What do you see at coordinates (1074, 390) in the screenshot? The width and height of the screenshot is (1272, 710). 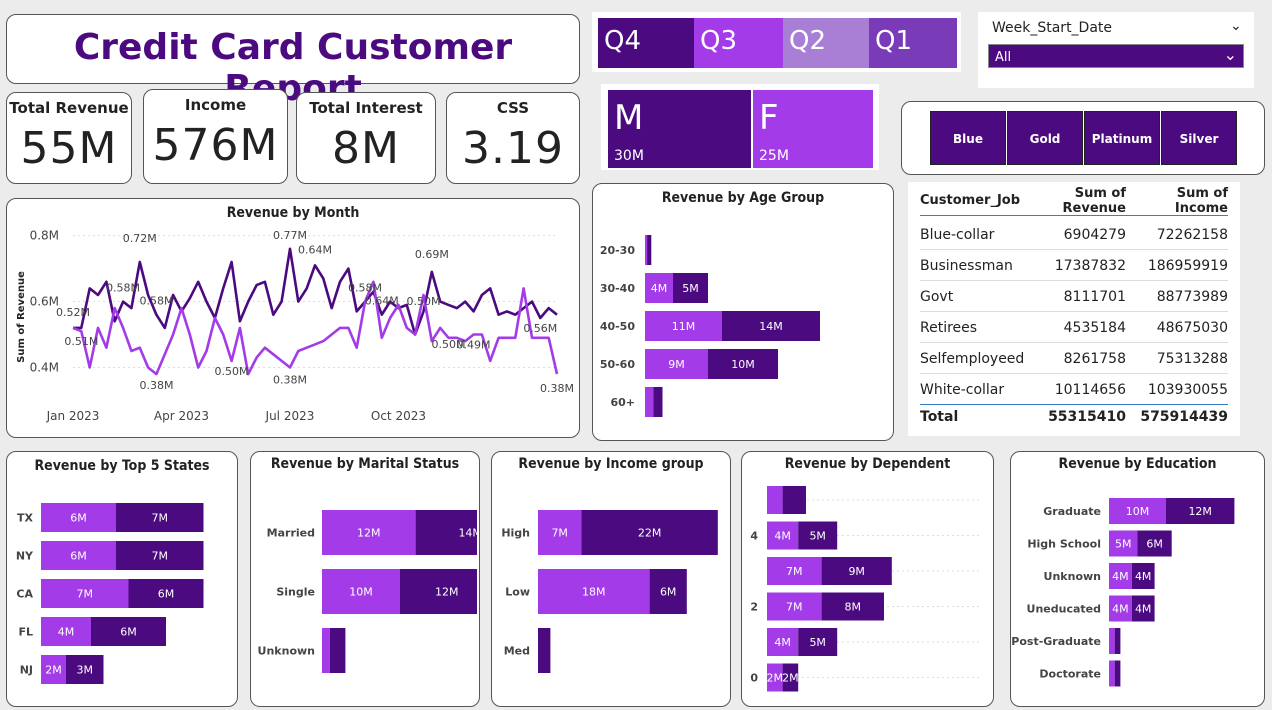 I see `table-row: White-collar 10114656 103930055` at bounding box center [1074, 390].